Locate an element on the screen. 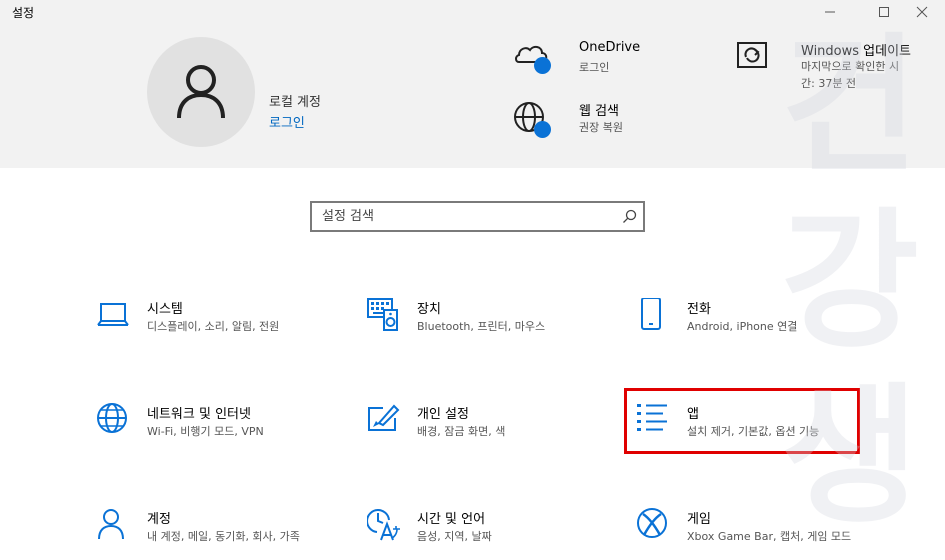 The height and width of the screenshot is (560, 945). category-subtitle: 내 계정, 메일, 동기화, 회사, 가족 is located at coordinates (223, 536).